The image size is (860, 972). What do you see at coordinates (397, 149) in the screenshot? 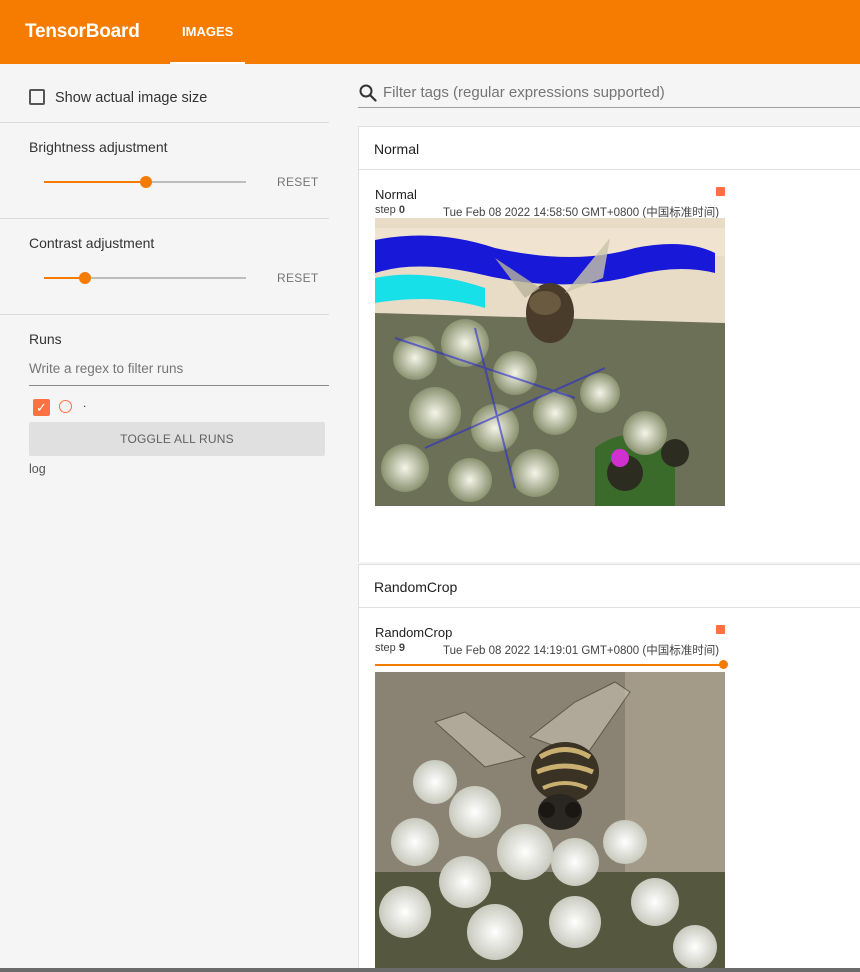
I see `group-name-normal: Normal` at bounding box center [397, 149].